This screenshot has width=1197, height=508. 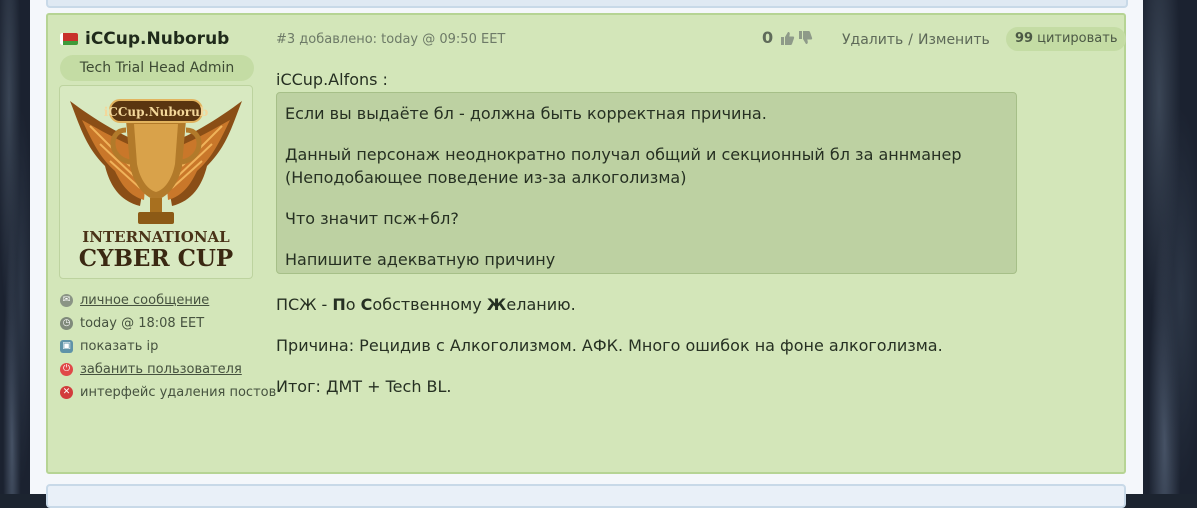 What do you see at coordinates (168, 392) in the screenshot?
I see `delete-posts-interface-link: ✕ интерфейс удаления постов` at bounding box center [168, 392].